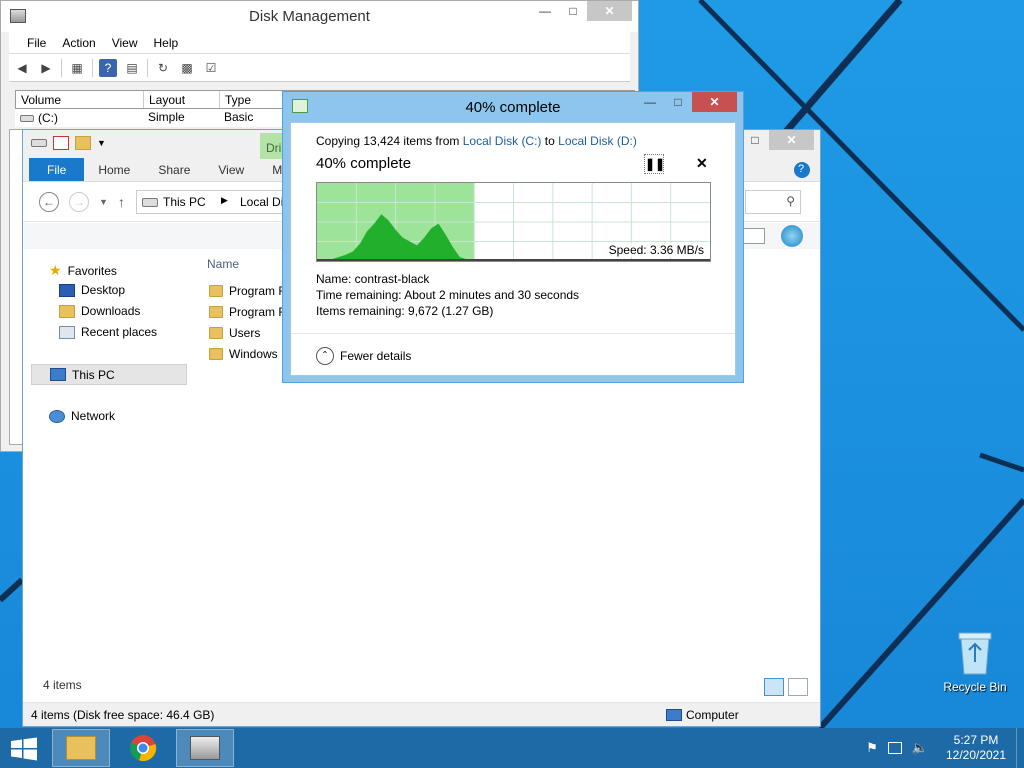  What do you see at coordinates (319, 68) in the screenshot?
I see `disk-management-toolbar: ◀ ▶ ▦ ? ▤ ↻ ▩ ☑` at bounding box center [319, 68].